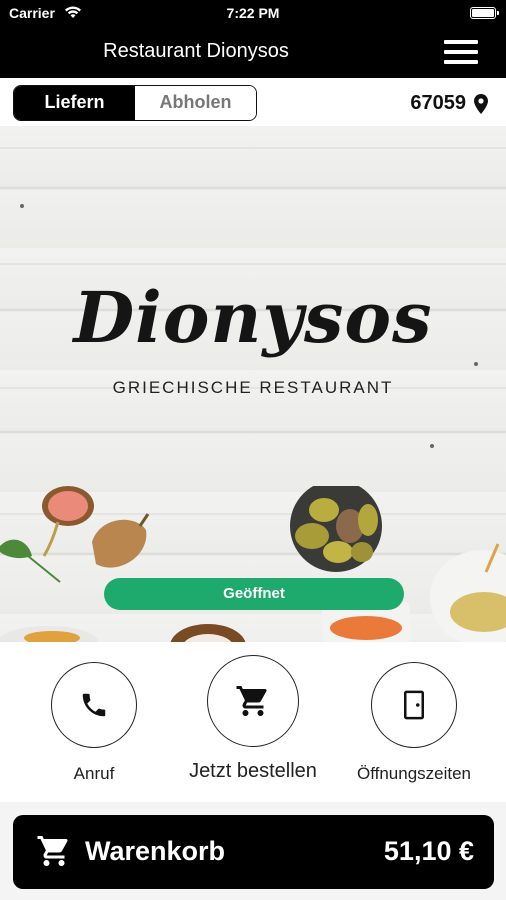  What do you see at coordinates (253, 387) in the screenshot?
I see `restaurant-subtitle: GRIECHISCHE RESTAURANT` at bounding box center [253, 387].